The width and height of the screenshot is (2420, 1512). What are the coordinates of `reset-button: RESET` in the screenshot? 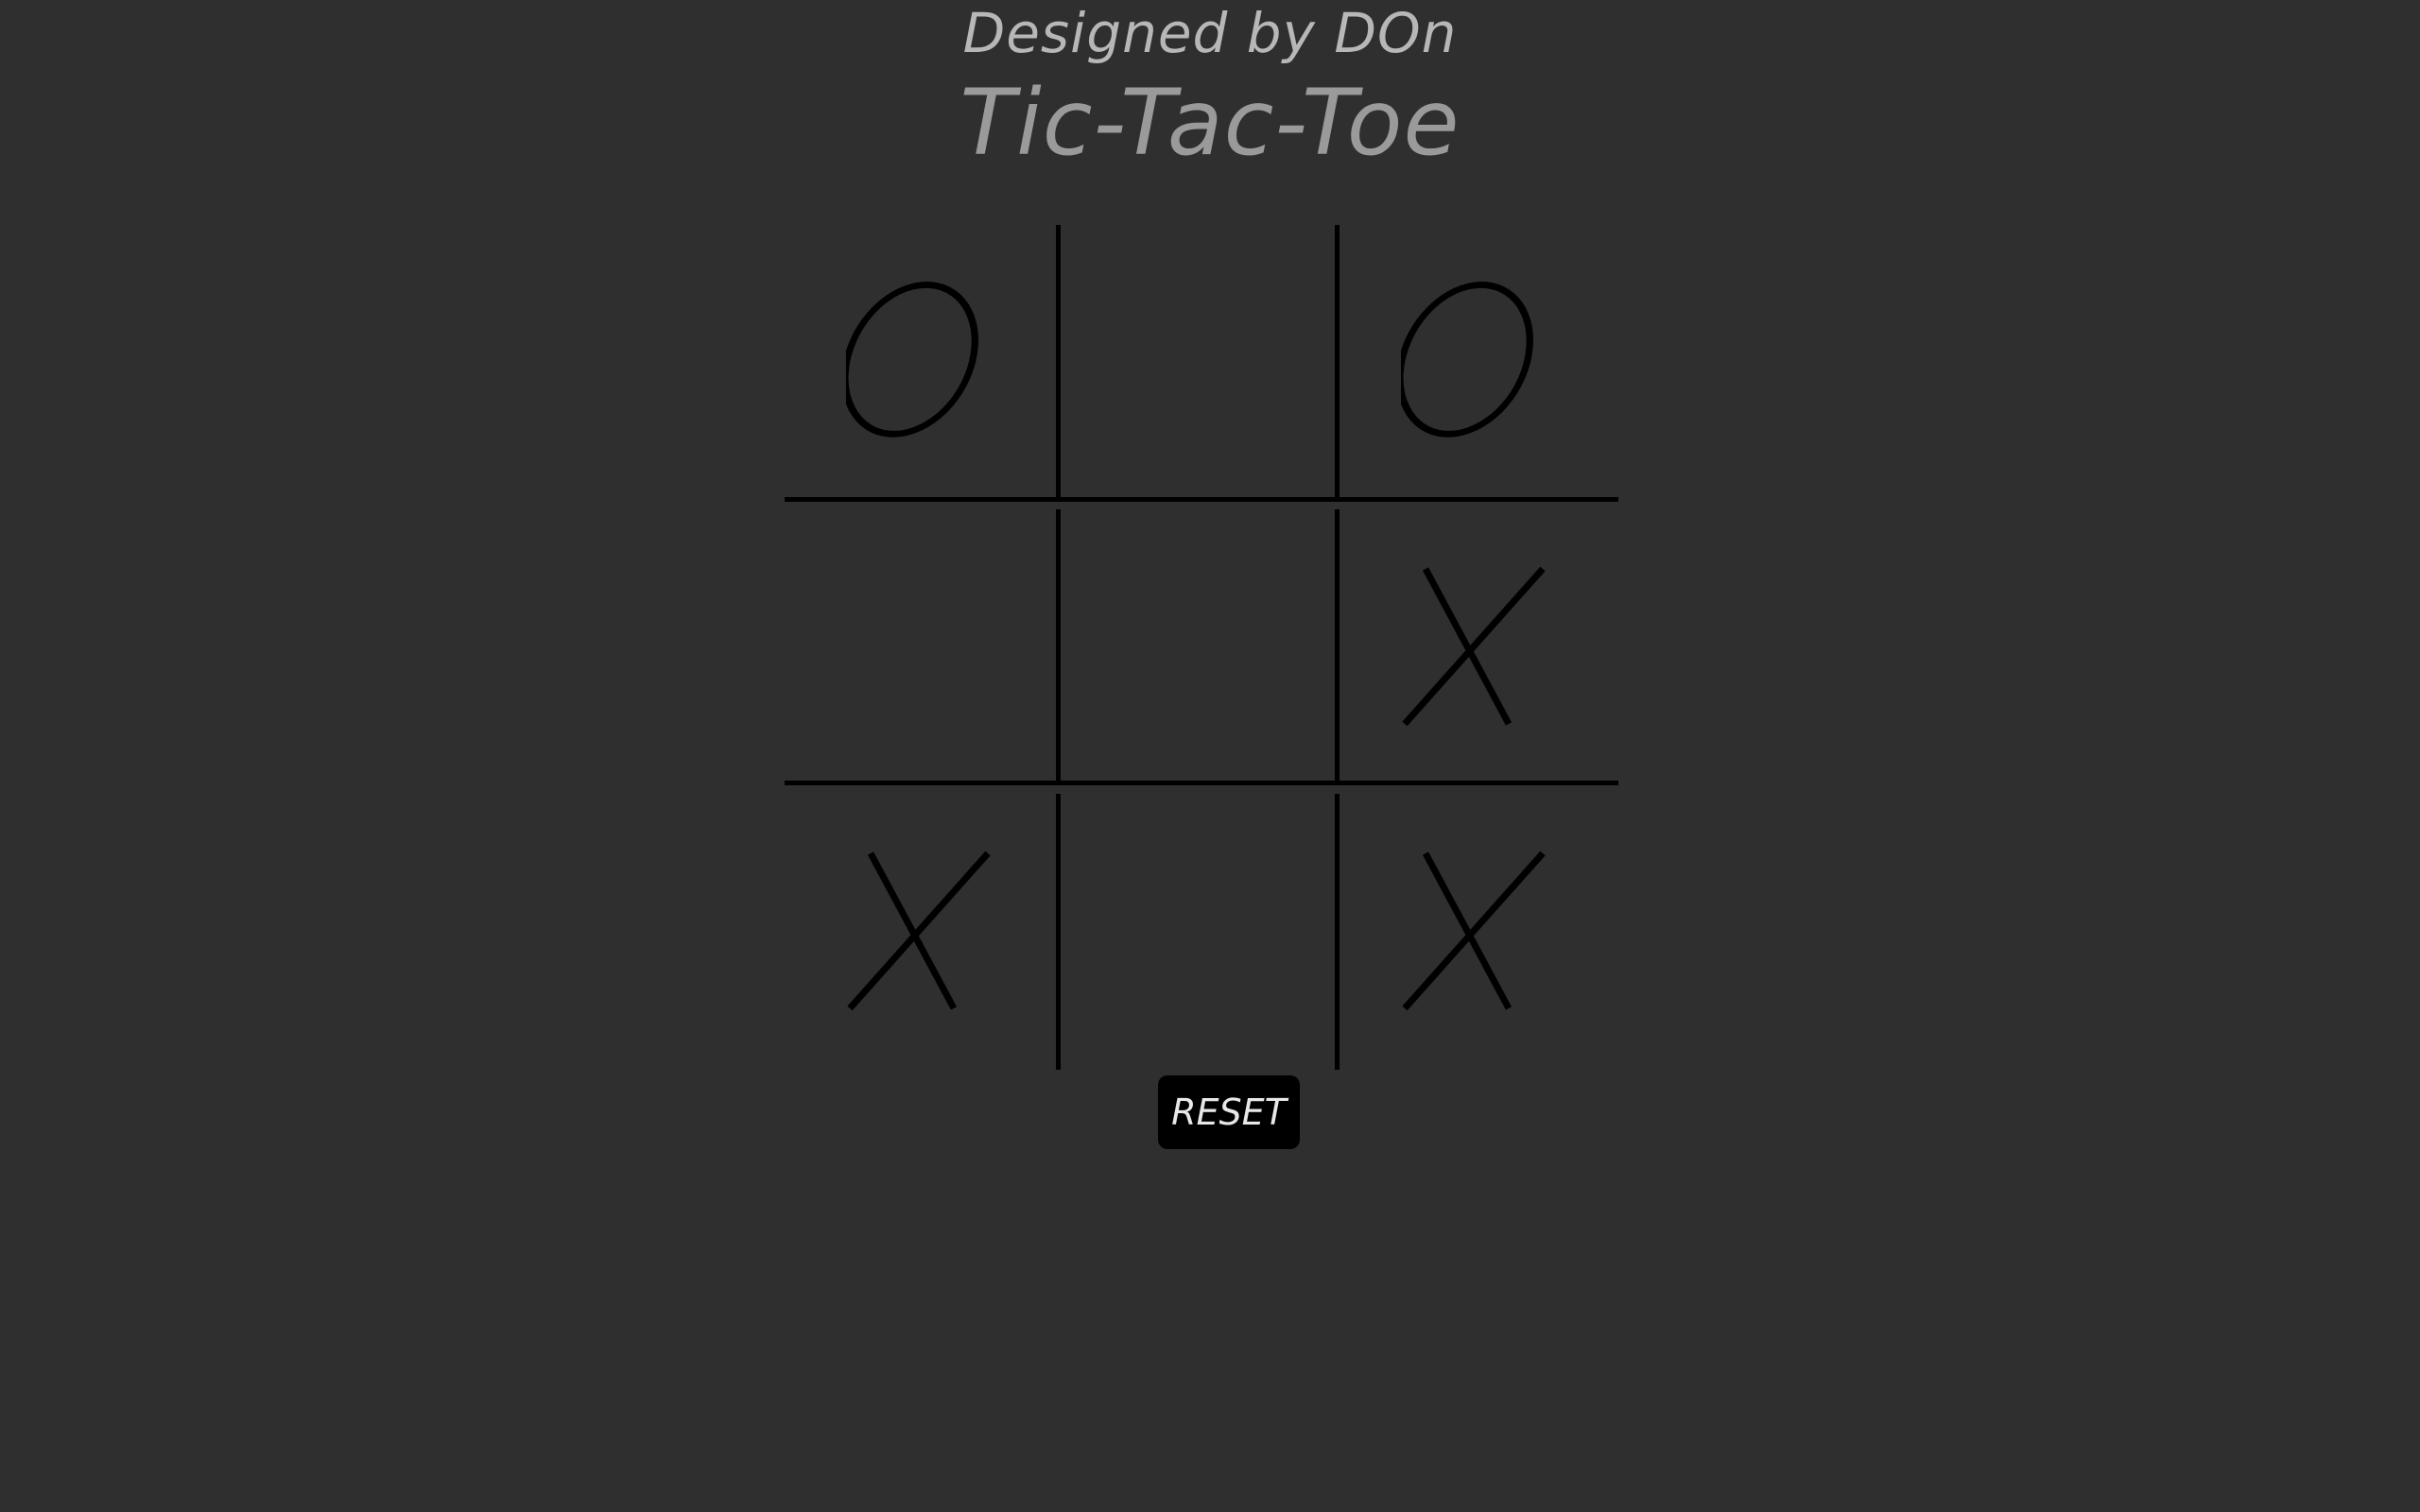 It's located at (1229, 1112).